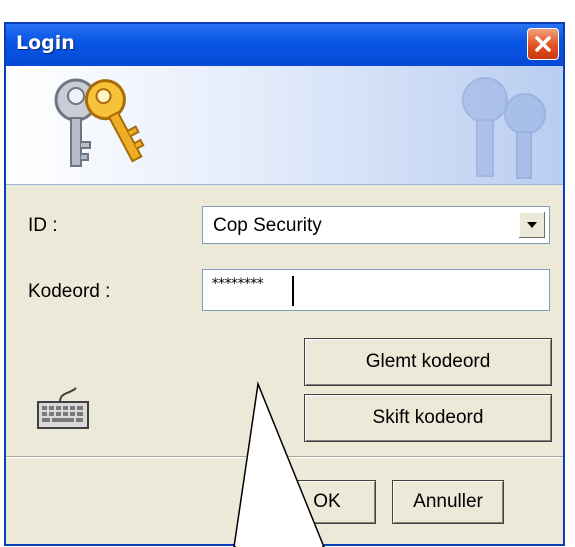 The height and width of the screenshot is (547, 575). What do you see at coordinates (99, 122) in the screenshot?
I see `keys-icon` at bounding box center [99, 122].